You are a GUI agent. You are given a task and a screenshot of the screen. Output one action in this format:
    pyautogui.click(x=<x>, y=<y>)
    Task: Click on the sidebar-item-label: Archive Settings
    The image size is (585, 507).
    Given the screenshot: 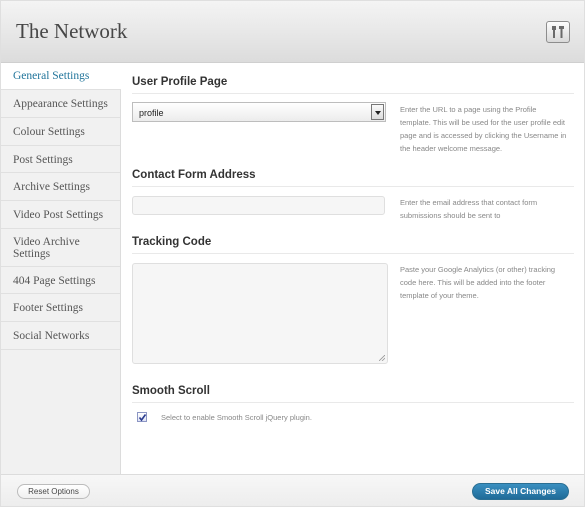 What is the action you would take?
    pyautogui.click(x=51, y=187)
    